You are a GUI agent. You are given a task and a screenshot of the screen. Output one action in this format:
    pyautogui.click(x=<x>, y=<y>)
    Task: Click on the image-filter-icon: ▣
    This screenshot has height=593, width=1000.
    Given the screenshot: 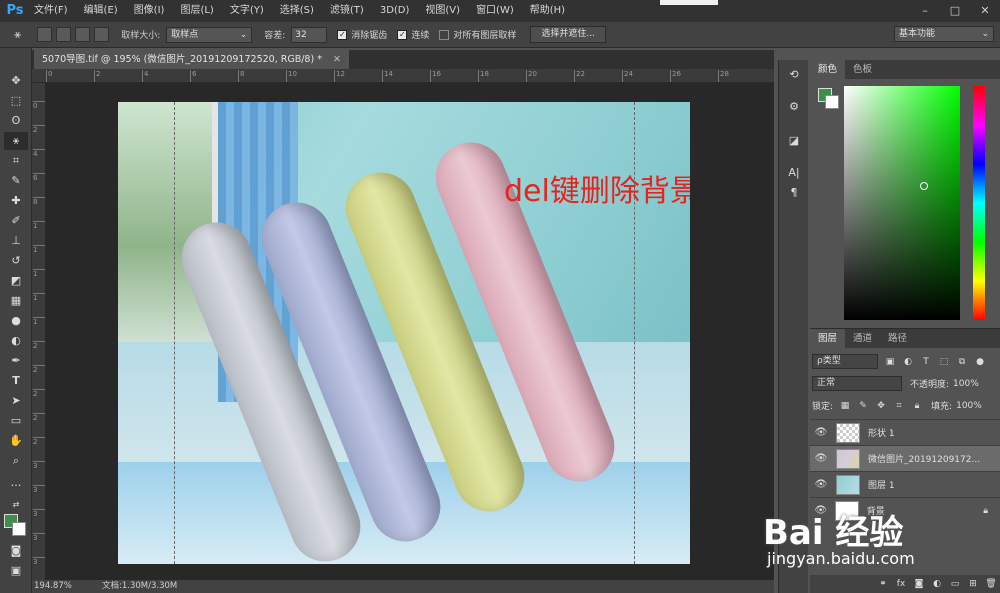 What is the action you would take?
    pyautogui.click(x=890, y=362)
    